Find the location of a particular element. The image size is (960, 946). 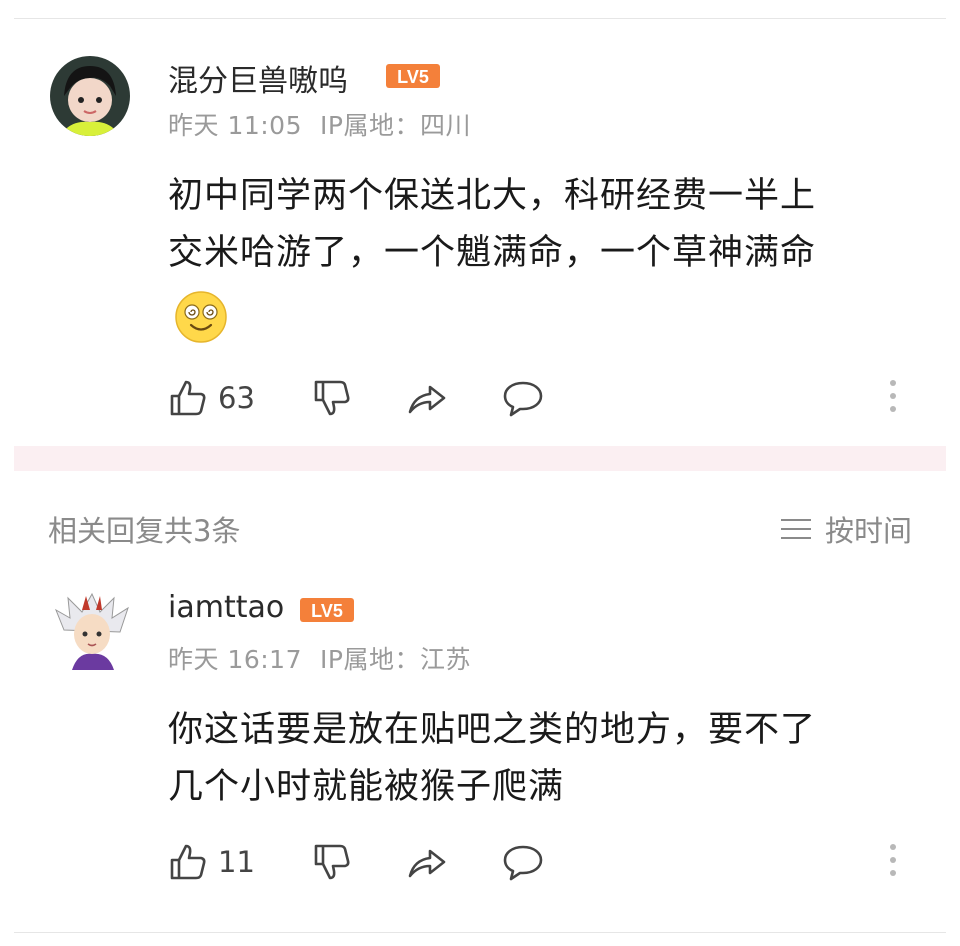

comment-line: 交米哈游了，一个魈满命，一个草神满命 is located at coordinates (492, 253).